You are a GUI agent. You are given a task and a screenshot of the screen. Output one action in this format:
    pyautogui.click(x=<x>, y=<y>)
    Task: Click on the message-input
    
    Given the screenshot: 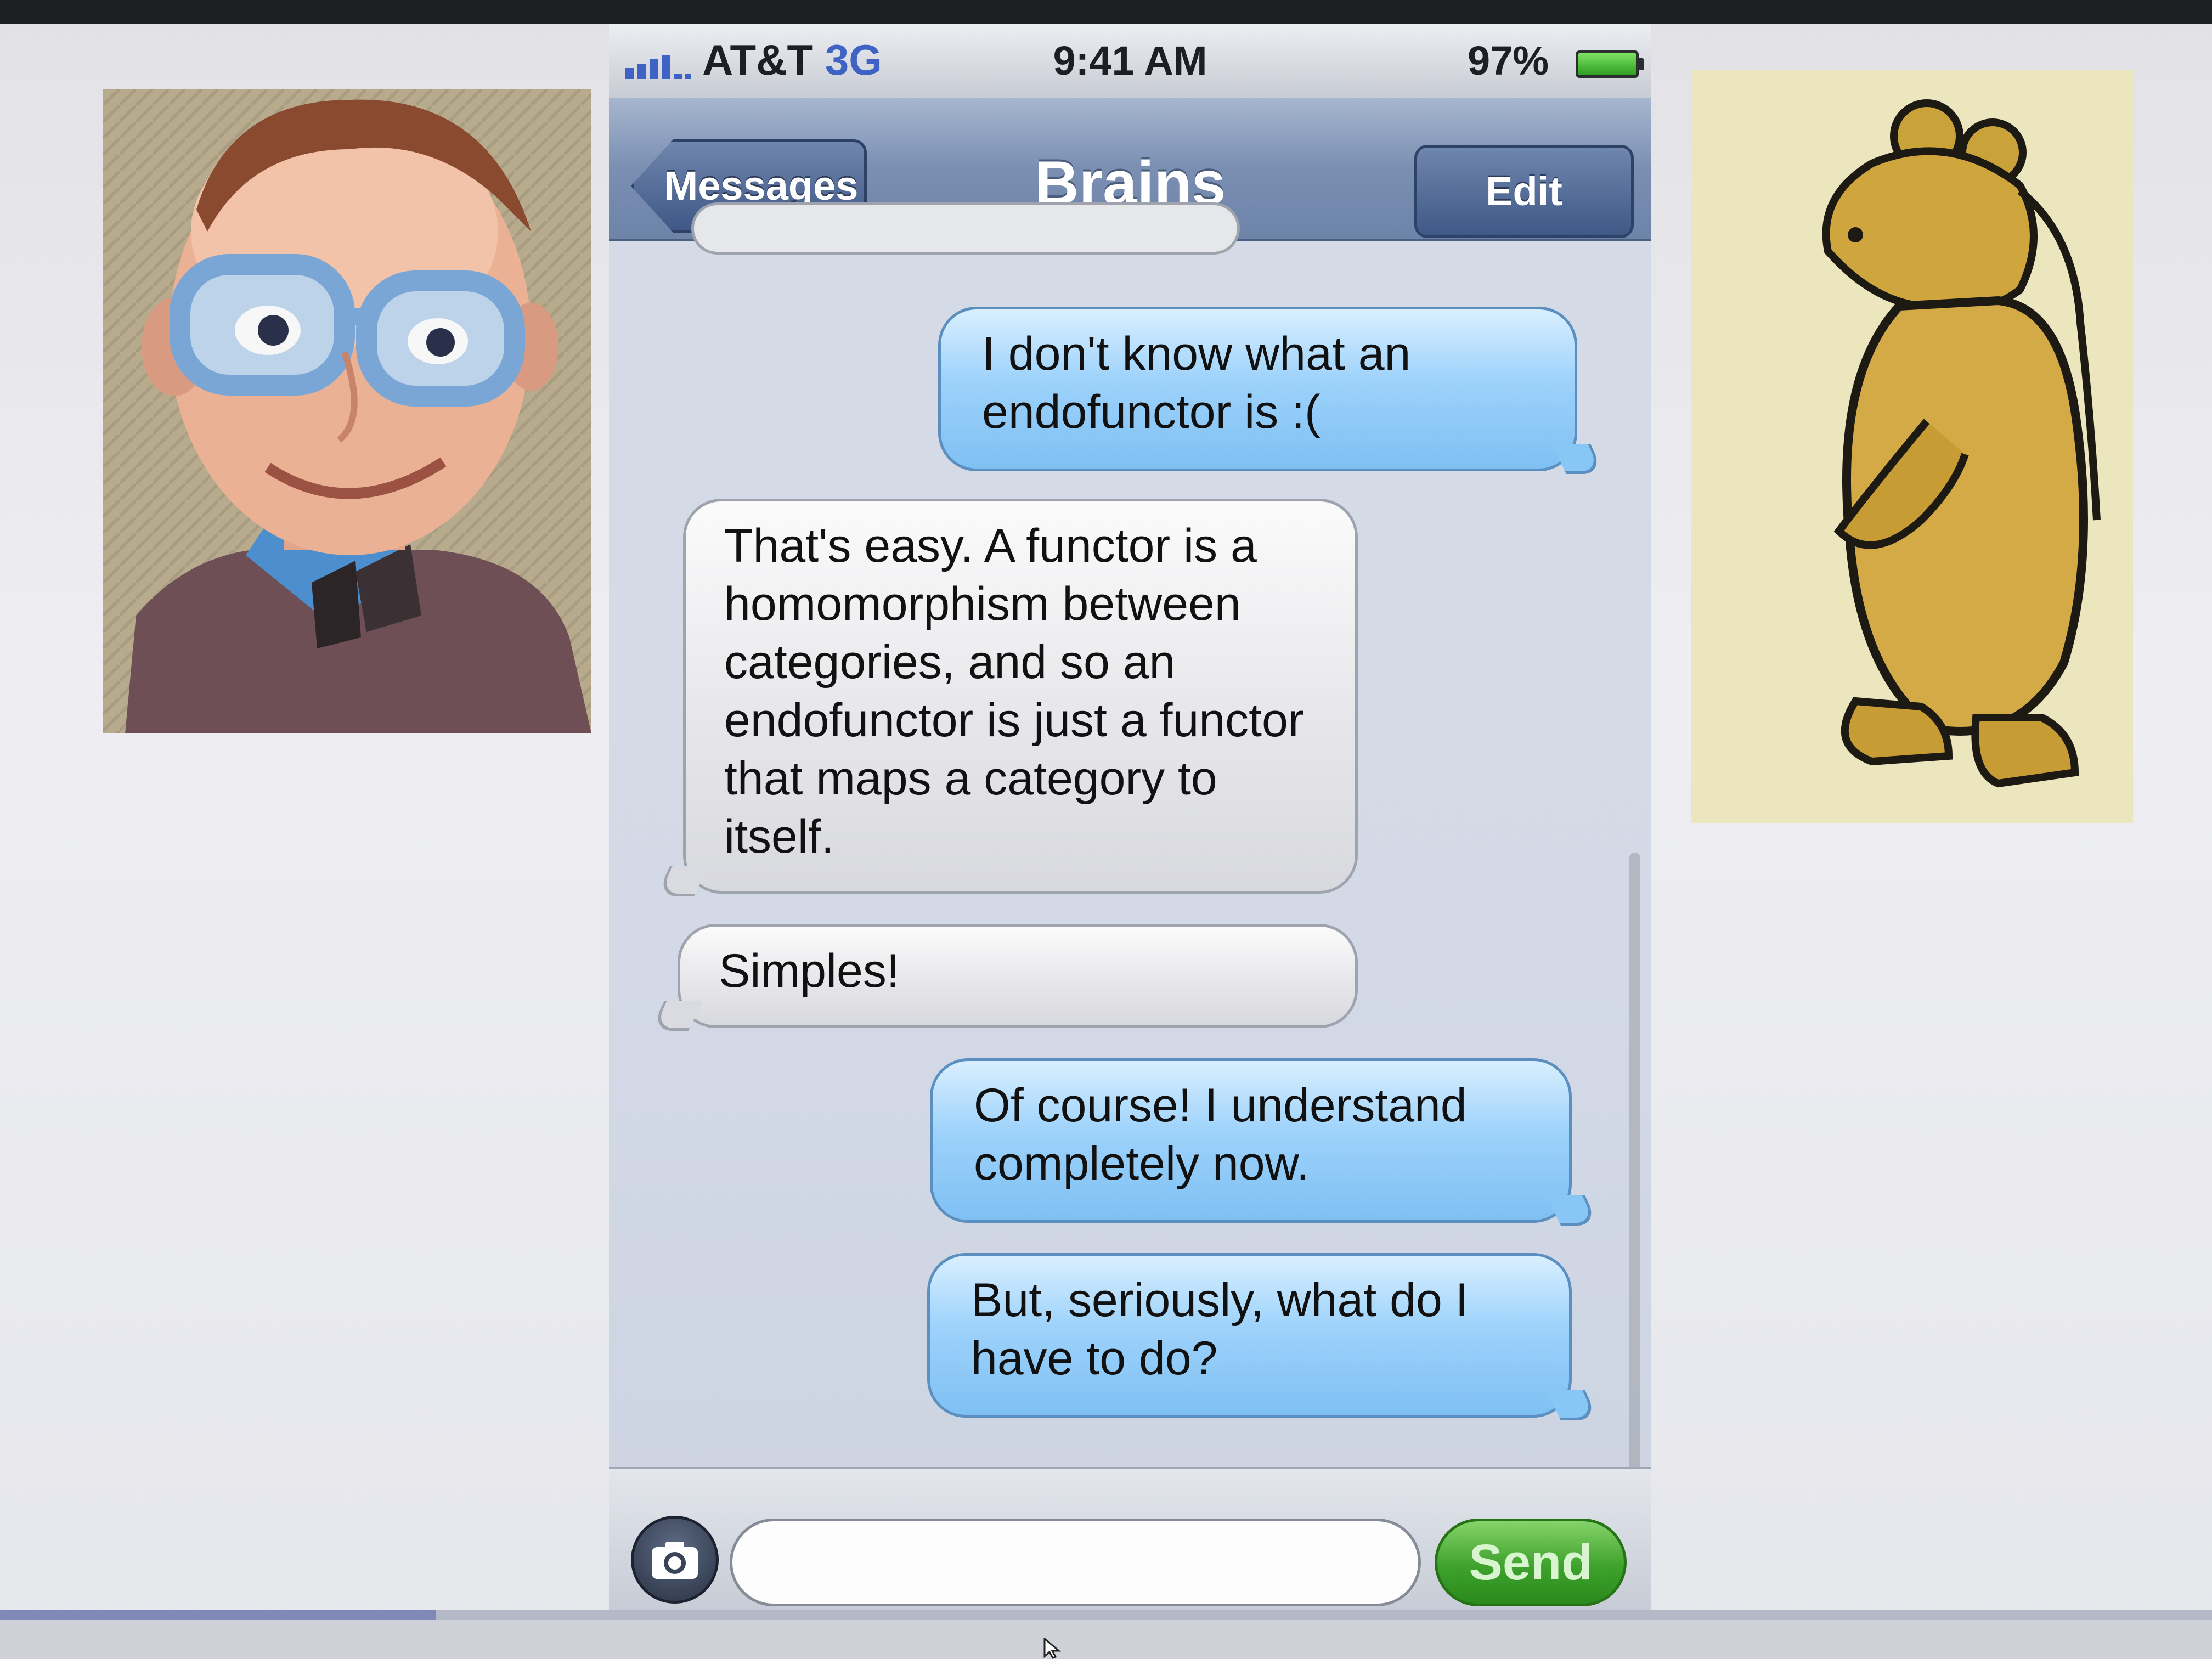 What is the action you would take?
    pyautogui.click(x=1075, y=1562)
    